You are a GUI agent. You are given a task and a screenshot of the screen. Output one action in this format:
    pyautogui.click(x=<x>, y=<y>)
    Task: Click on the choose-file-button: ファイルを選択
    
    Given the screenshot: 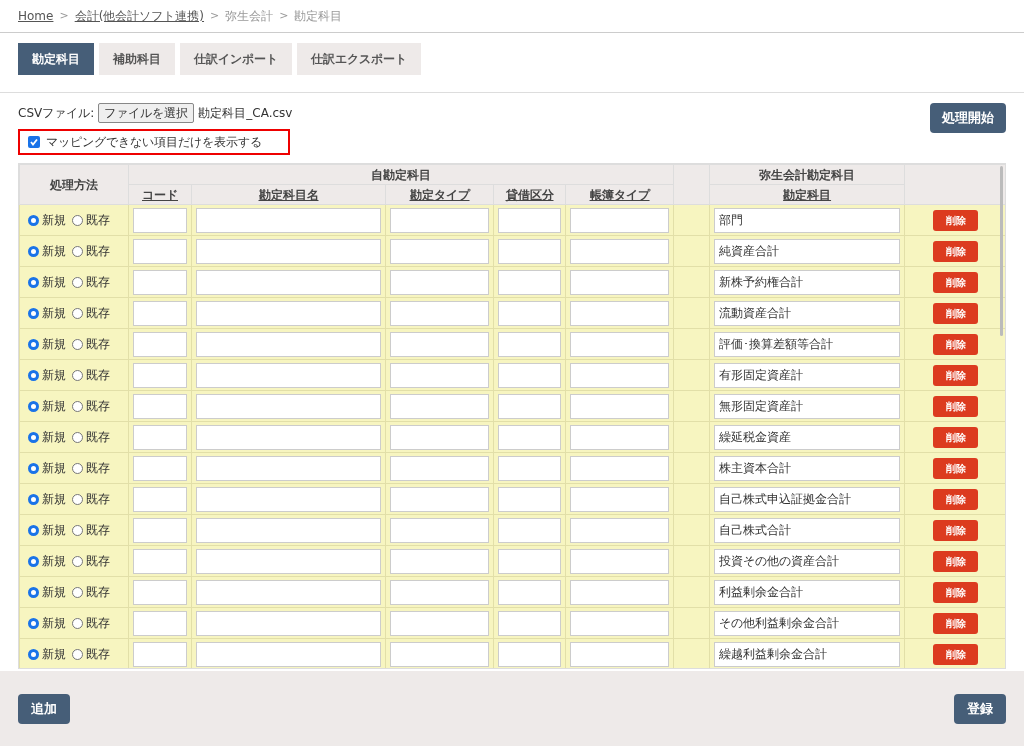 What is the action you would take?
    pyautogui.click(x=146, y=113)
    